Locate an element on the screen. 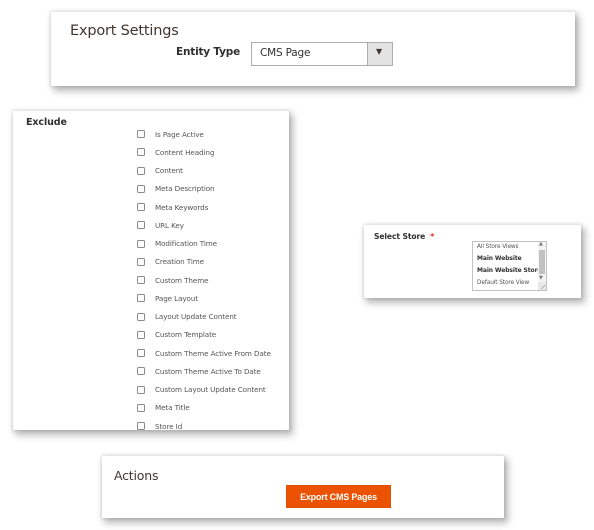 This screenshot has width=594, height=530. resize-handle-icon is located at coordinates (542, 286).